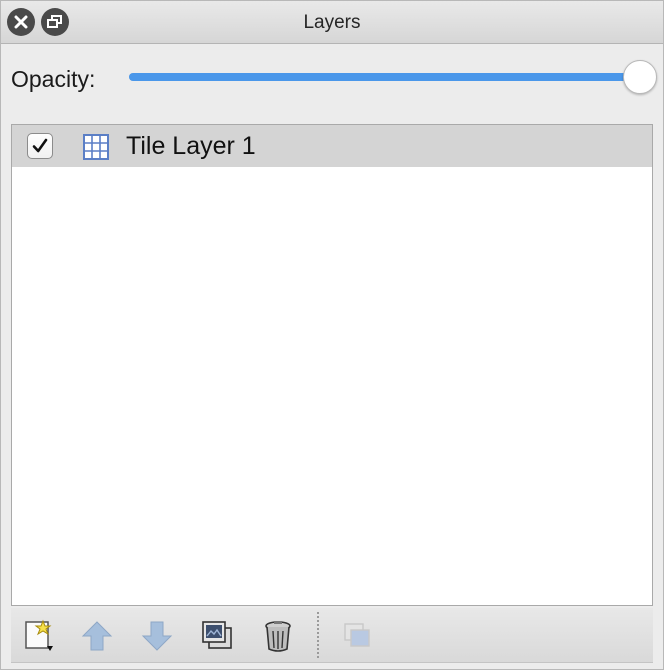 The height and width of the screenshot is (670, 664). I want to click on move-layer-up-button, so click(97, 636).